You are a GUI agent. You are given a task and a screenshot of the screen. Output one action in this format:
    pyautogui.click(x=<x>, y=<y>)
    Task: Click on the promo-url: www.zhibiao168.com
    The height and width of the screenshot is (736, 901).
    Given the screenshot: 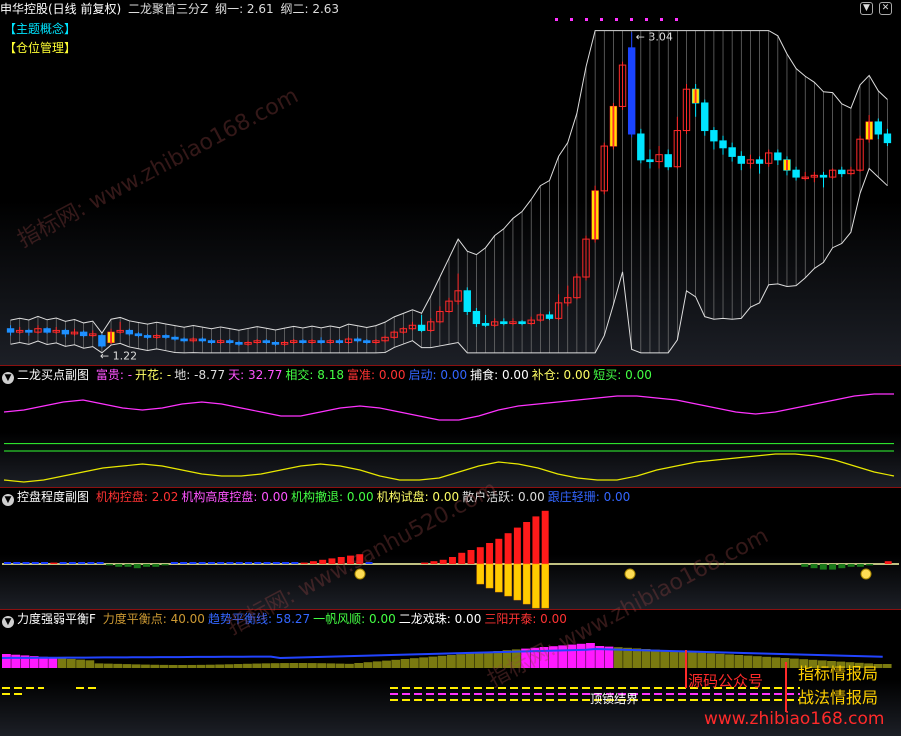 What is the action you would take?
    pyautogui.click(x=794, y=719)
    